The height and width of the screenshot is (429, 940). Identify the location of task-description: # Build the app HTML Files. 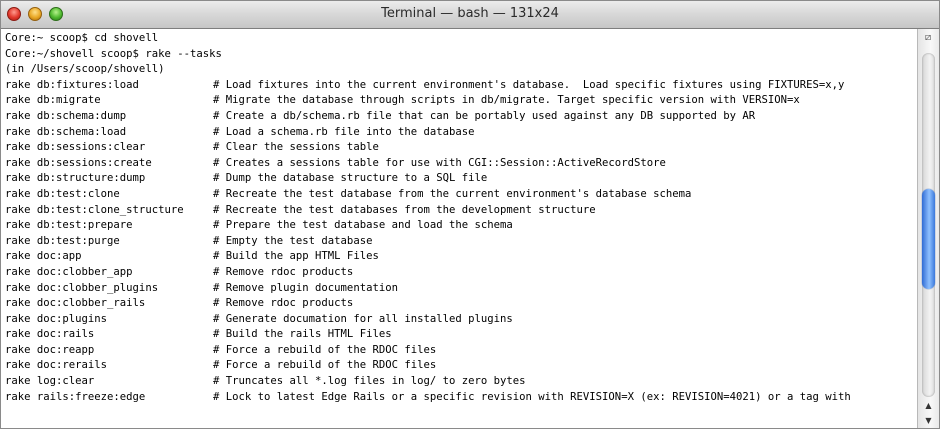
(296, 256).